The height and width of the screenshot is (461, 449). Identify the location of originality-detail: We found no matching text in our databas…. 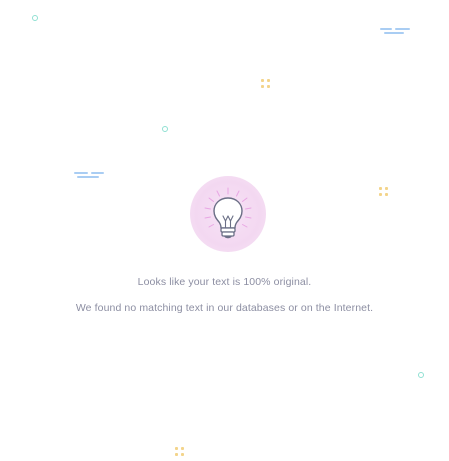
(224, 308).